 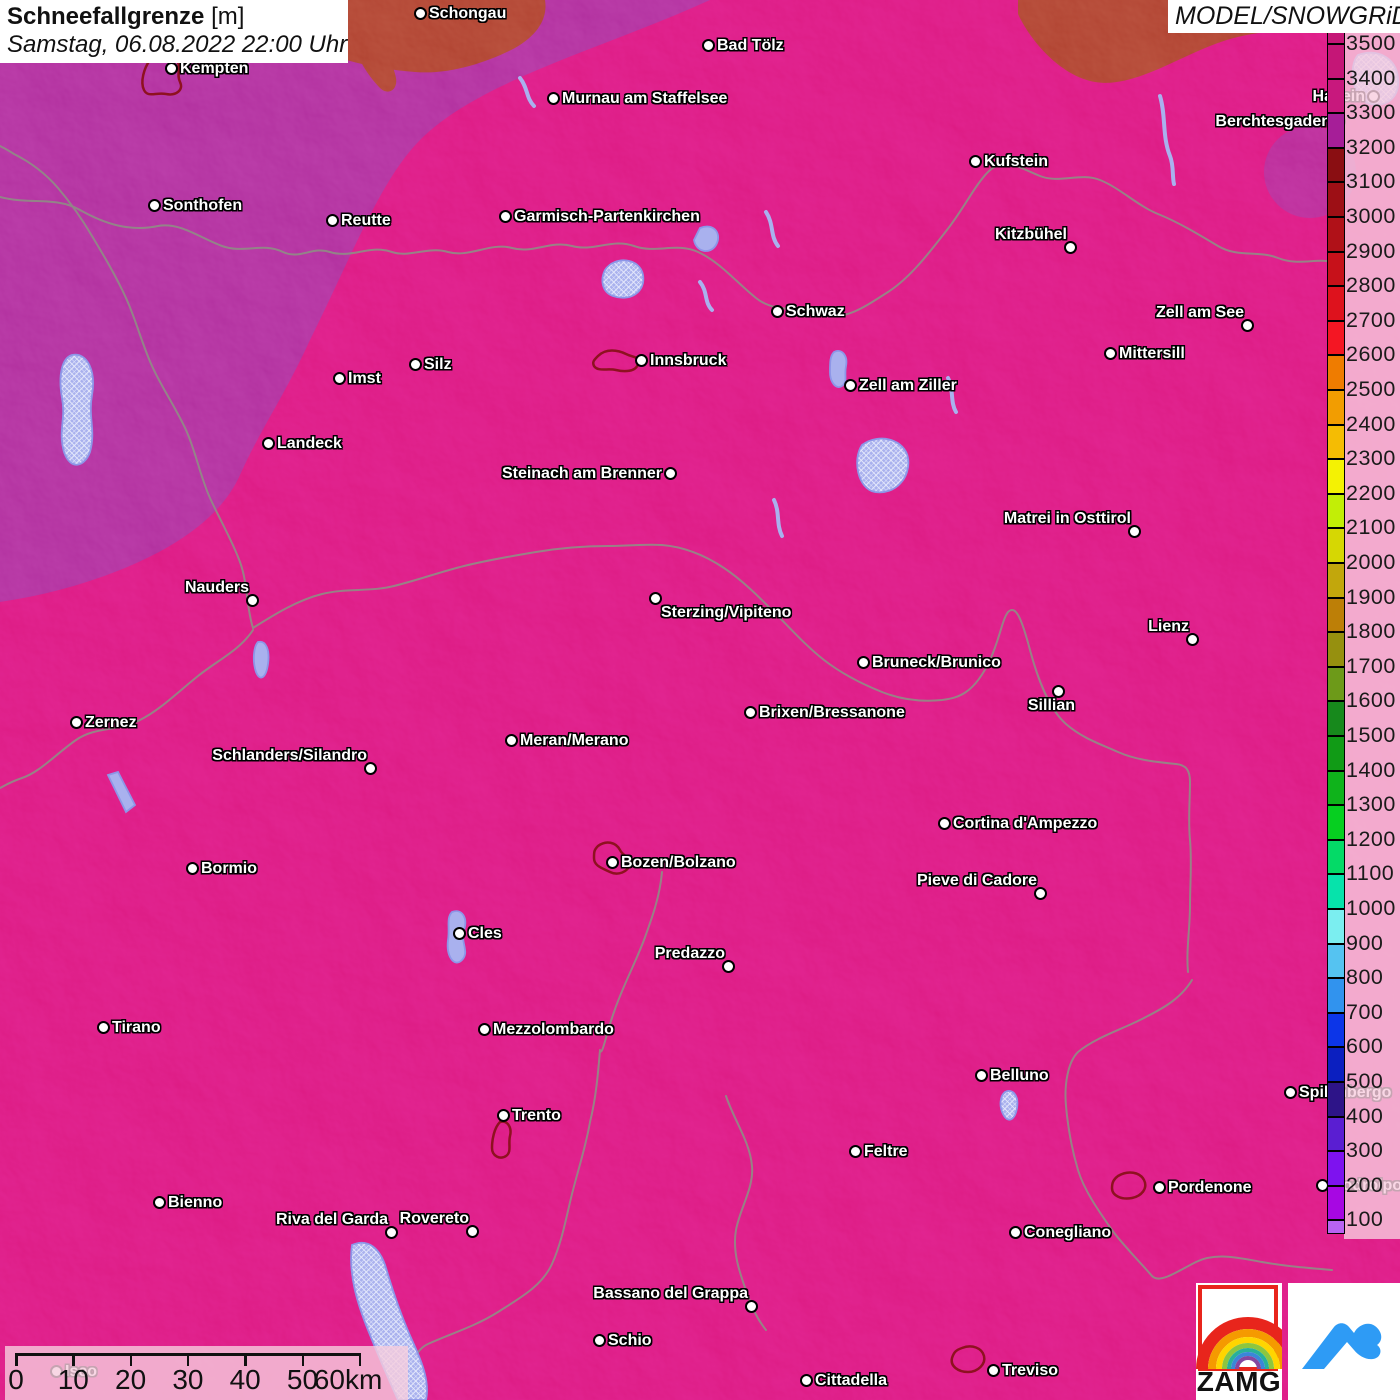 What do you see at coordinates (623, 279) in the screenshot?
I see `lake-staffelsee` at bounding box center [623, 279].